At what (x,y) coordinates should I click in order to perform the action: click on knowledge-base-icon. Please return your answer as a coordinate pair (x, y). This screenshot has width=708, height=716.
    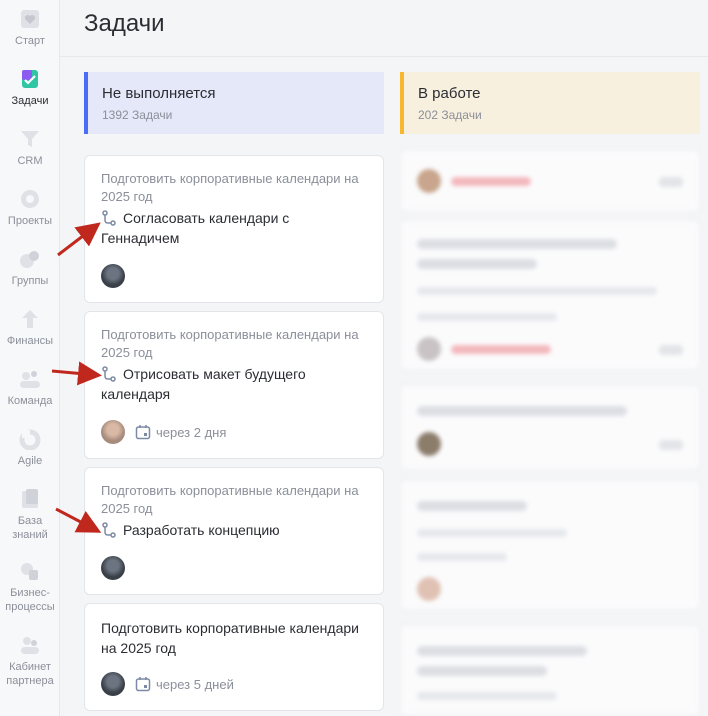
    Looking at the image, I should click on (30, 498).